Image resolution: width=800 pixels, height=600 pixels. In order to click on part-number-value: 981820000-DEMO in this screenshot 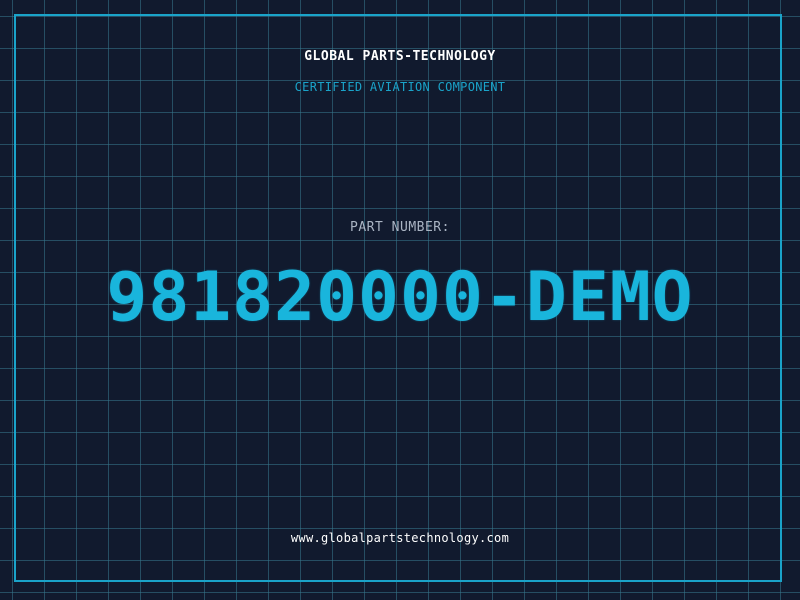, I will do `click(400, 297)`.